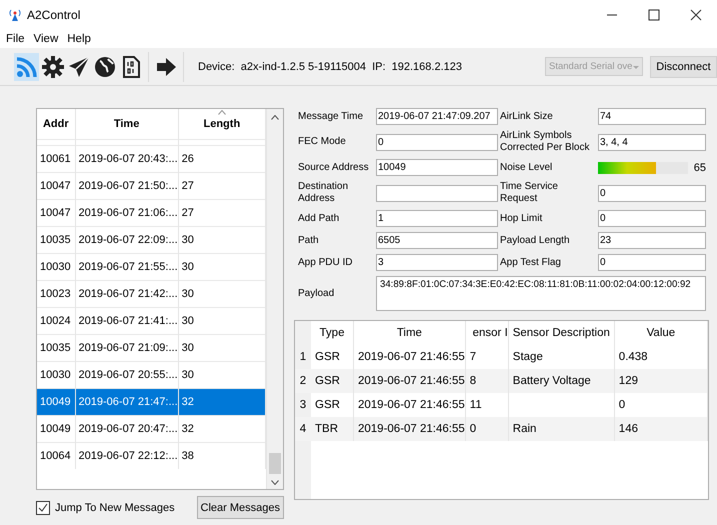  What do you see at coordinates (661, 381) in the screenshot?
I see `table-cell: 129` at bounding box center [661, 381].